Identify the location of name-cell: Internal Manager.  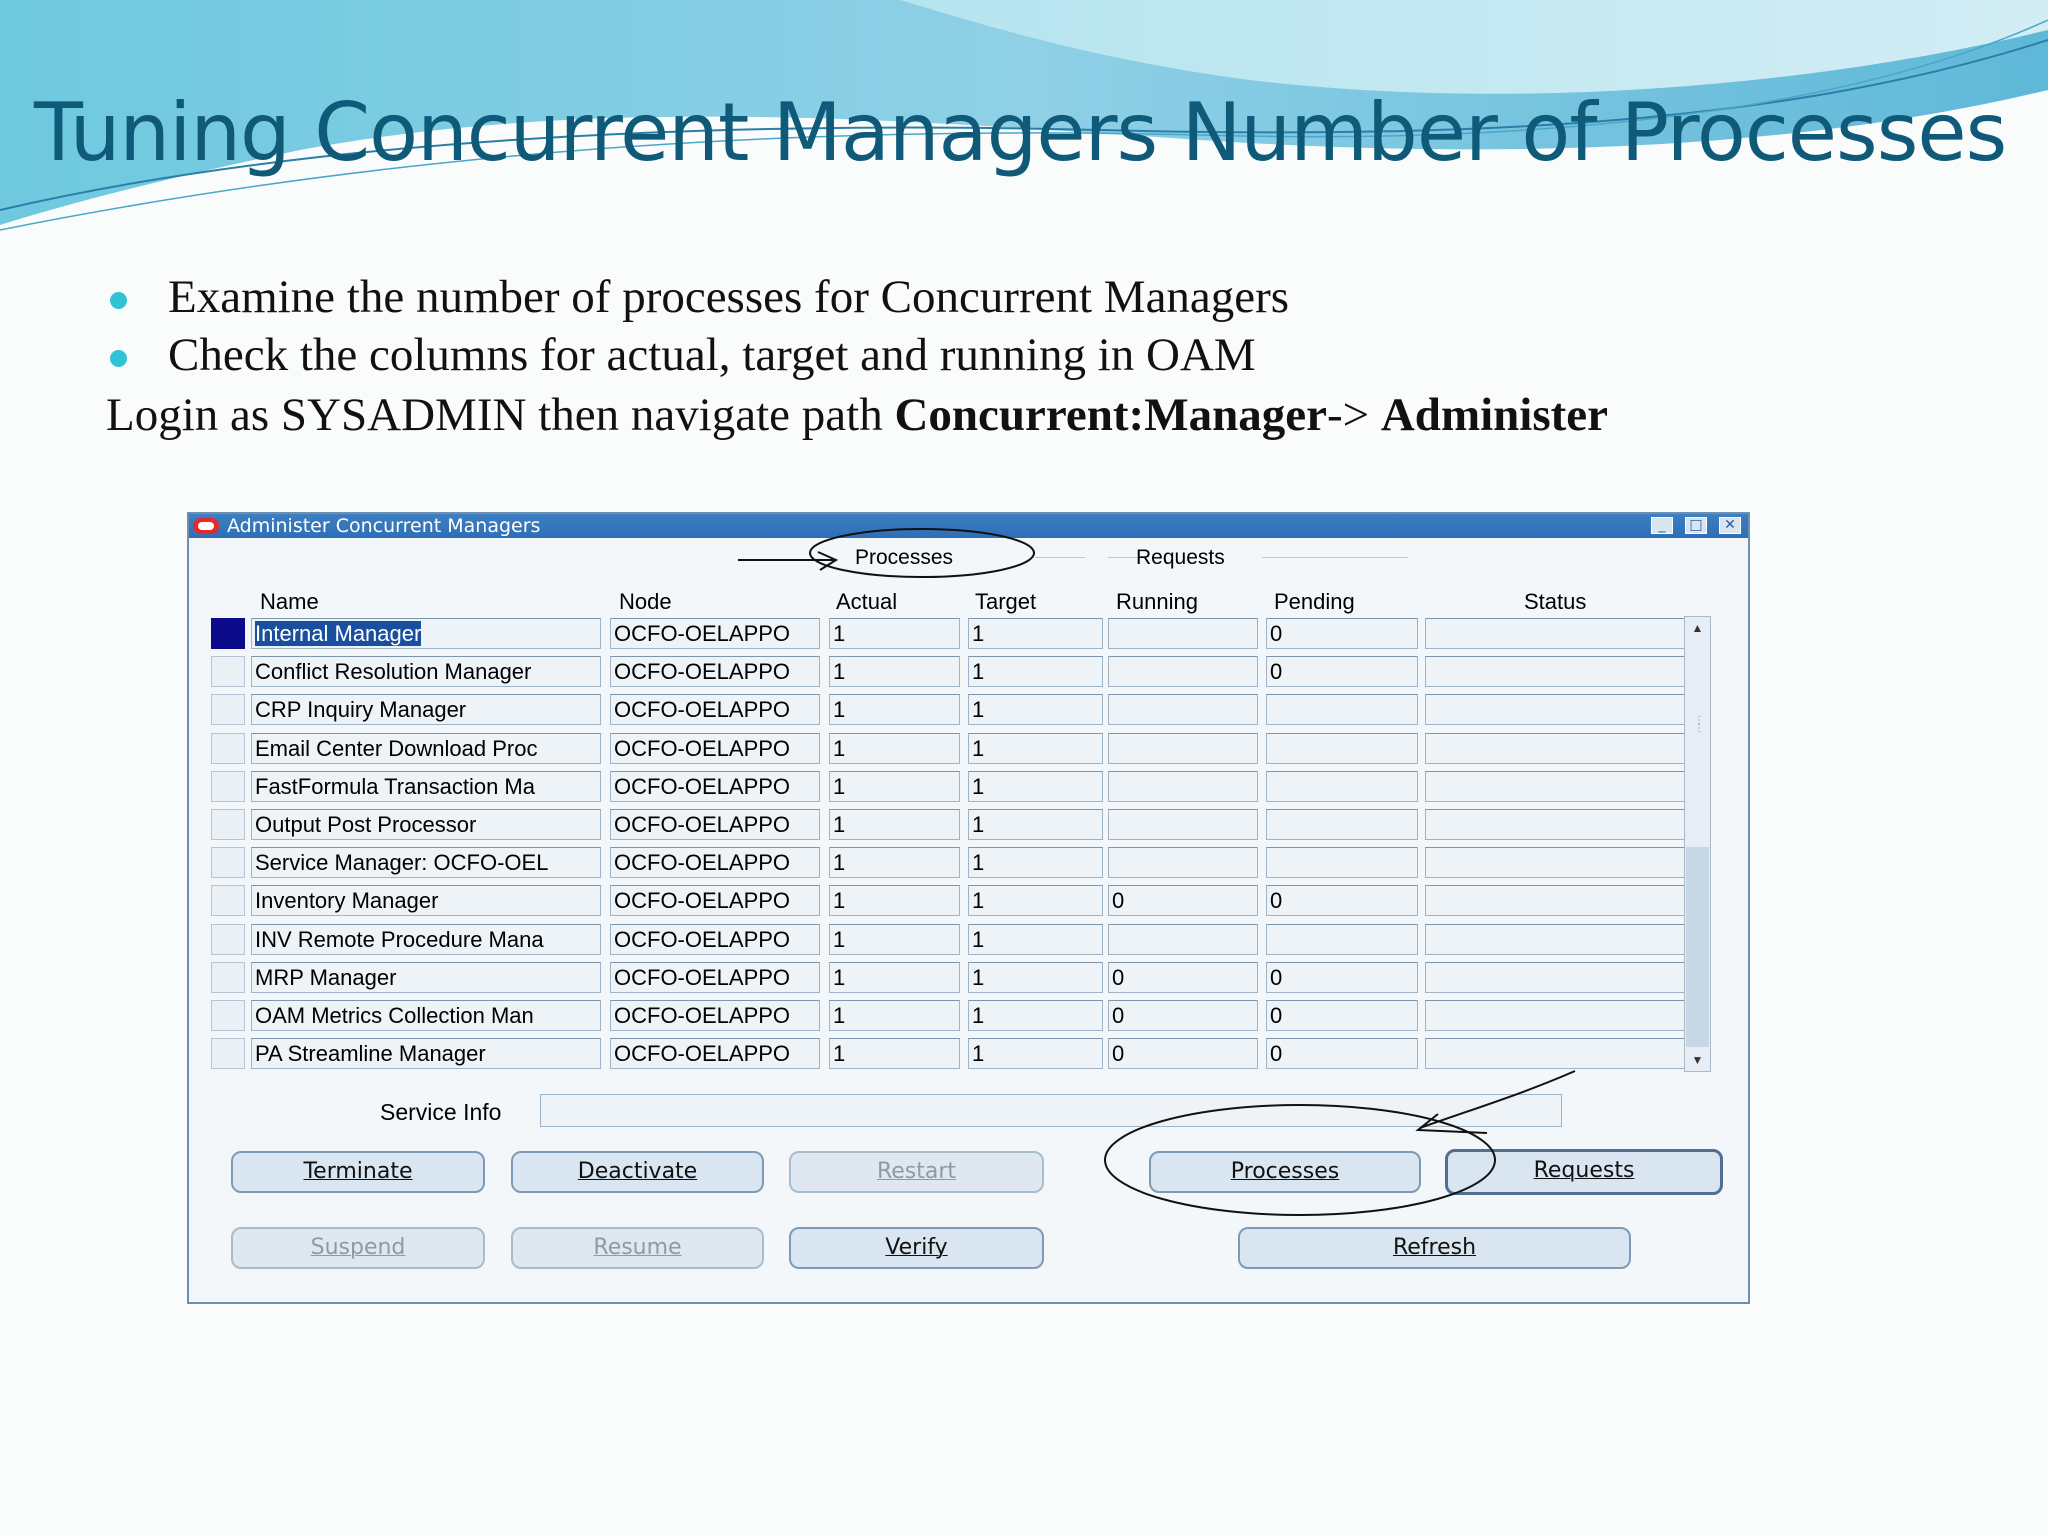
(426, 633).